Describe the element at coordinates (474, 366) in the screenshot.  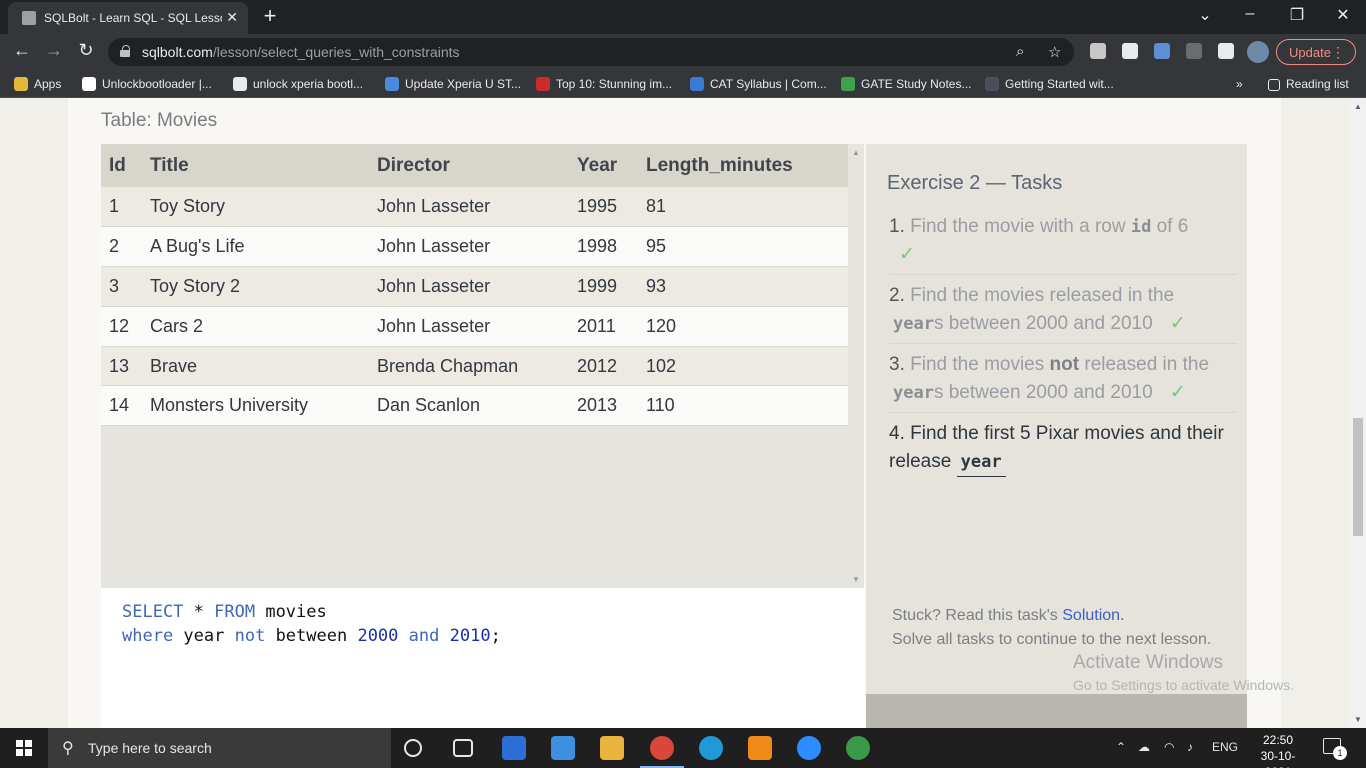
I see `table-row: 13 Brave Brenda Chapman 2012 102` at that location.